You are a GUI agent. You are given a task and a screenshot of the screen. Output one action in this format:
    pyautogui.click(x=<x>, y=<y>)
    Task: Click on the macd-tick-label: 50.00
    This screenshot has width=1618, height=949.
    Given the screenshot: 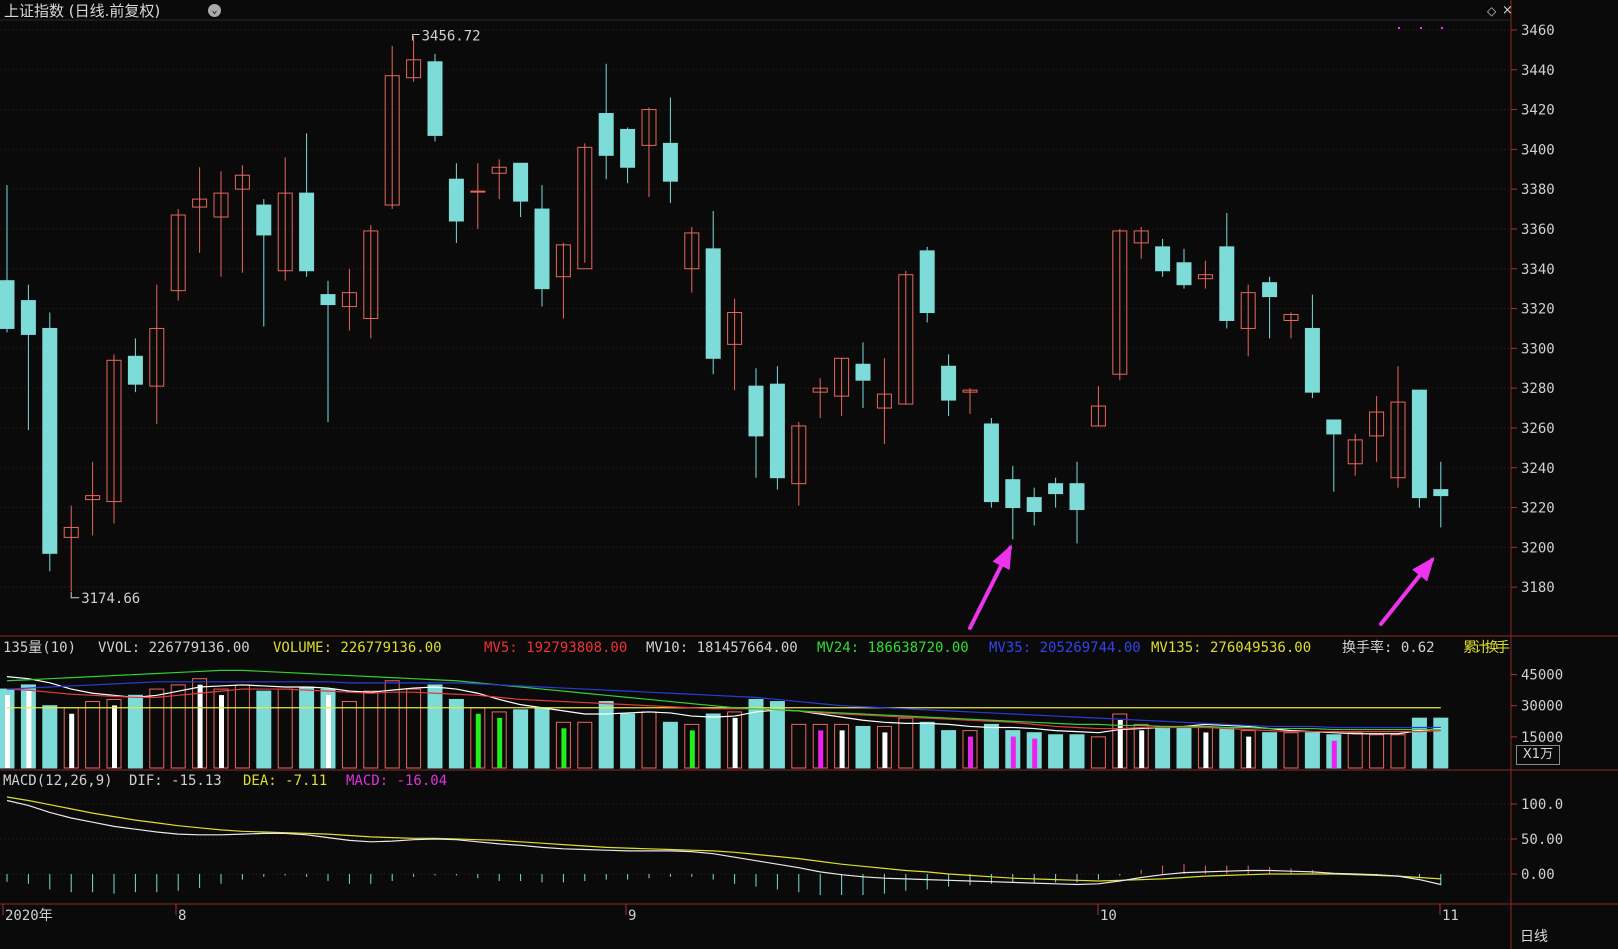 What is the action you would take?
    pyautogui.click(x=1542, y=840)
    